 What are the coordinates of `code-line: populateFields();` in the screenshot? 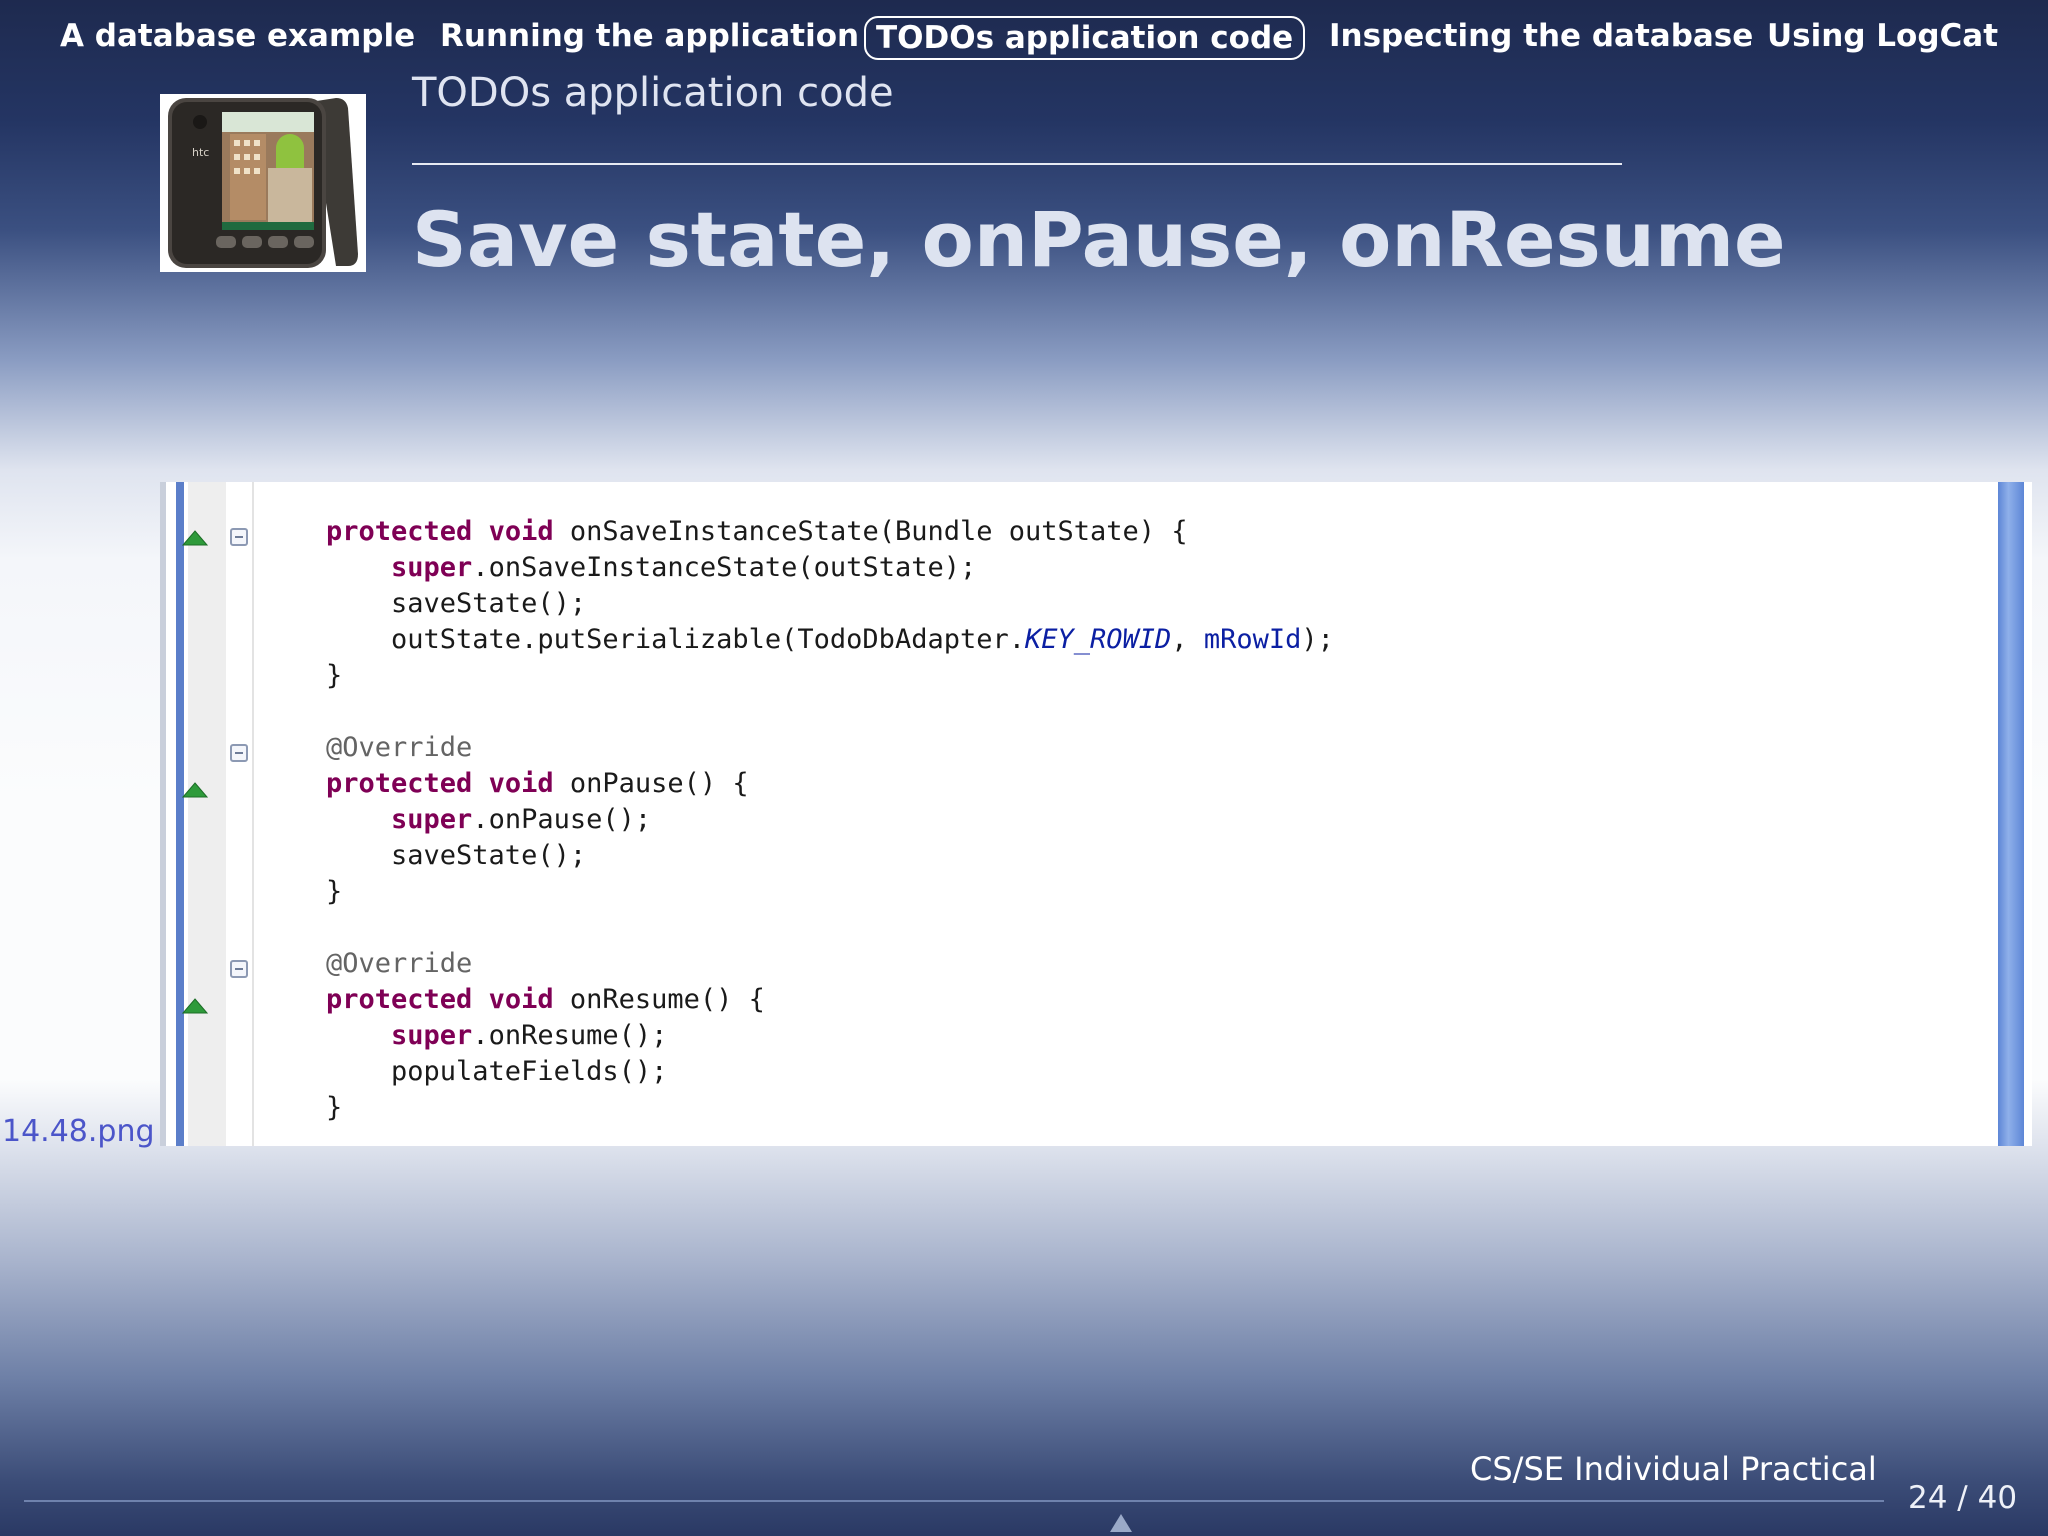 It's located at (497, 1071).